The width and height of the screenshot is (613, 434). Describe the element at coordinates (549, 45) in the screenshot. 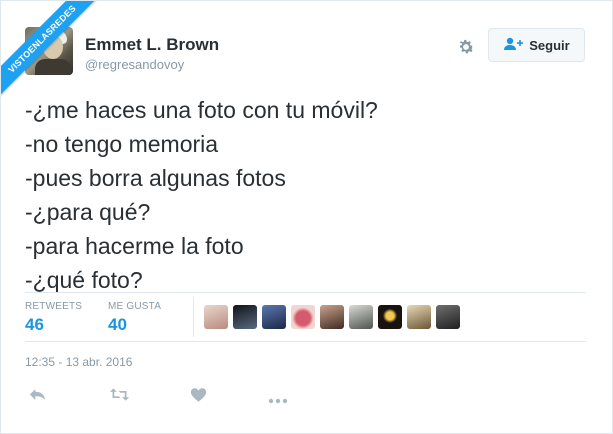

I see `follow-button-label: Seguir` at that location.